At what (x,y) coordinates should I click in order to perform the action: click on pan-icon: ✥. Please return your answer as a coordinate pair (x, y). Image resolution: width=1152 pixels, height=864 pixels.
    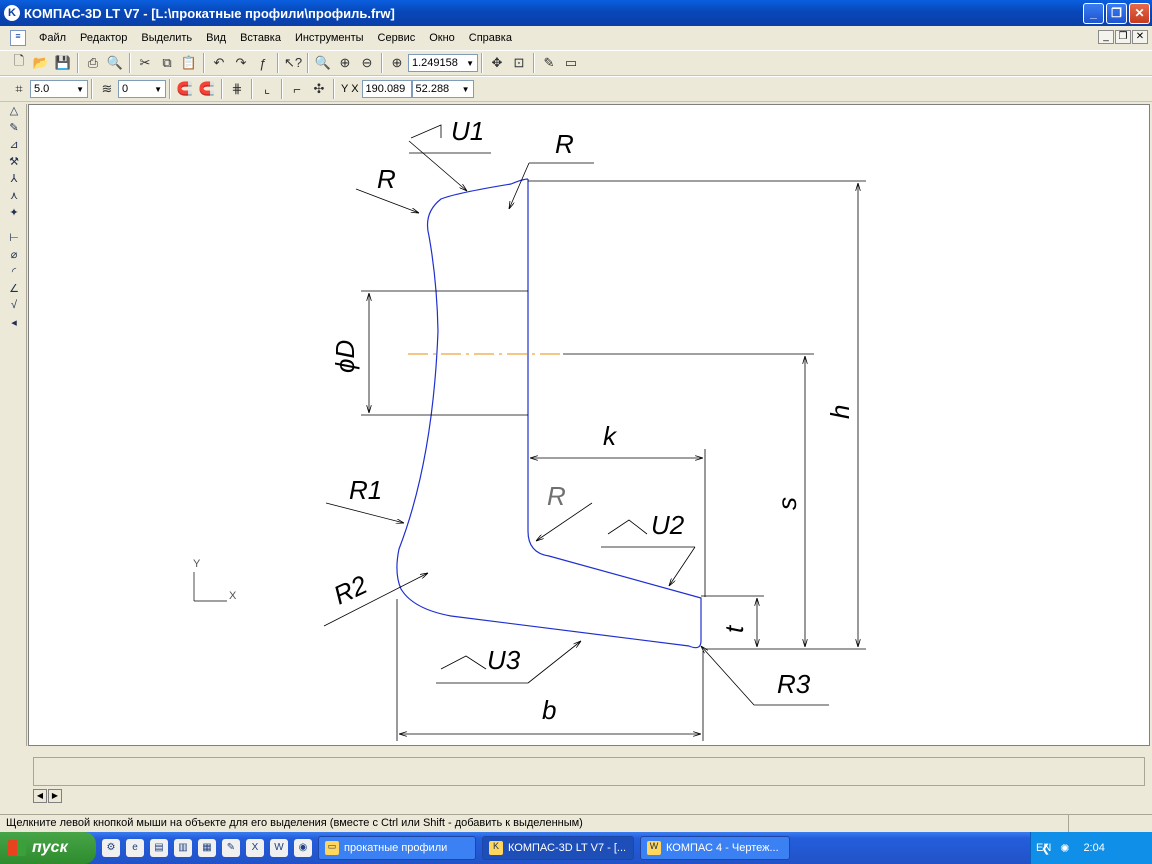
    Looking at the image, I should click on (497, 63).